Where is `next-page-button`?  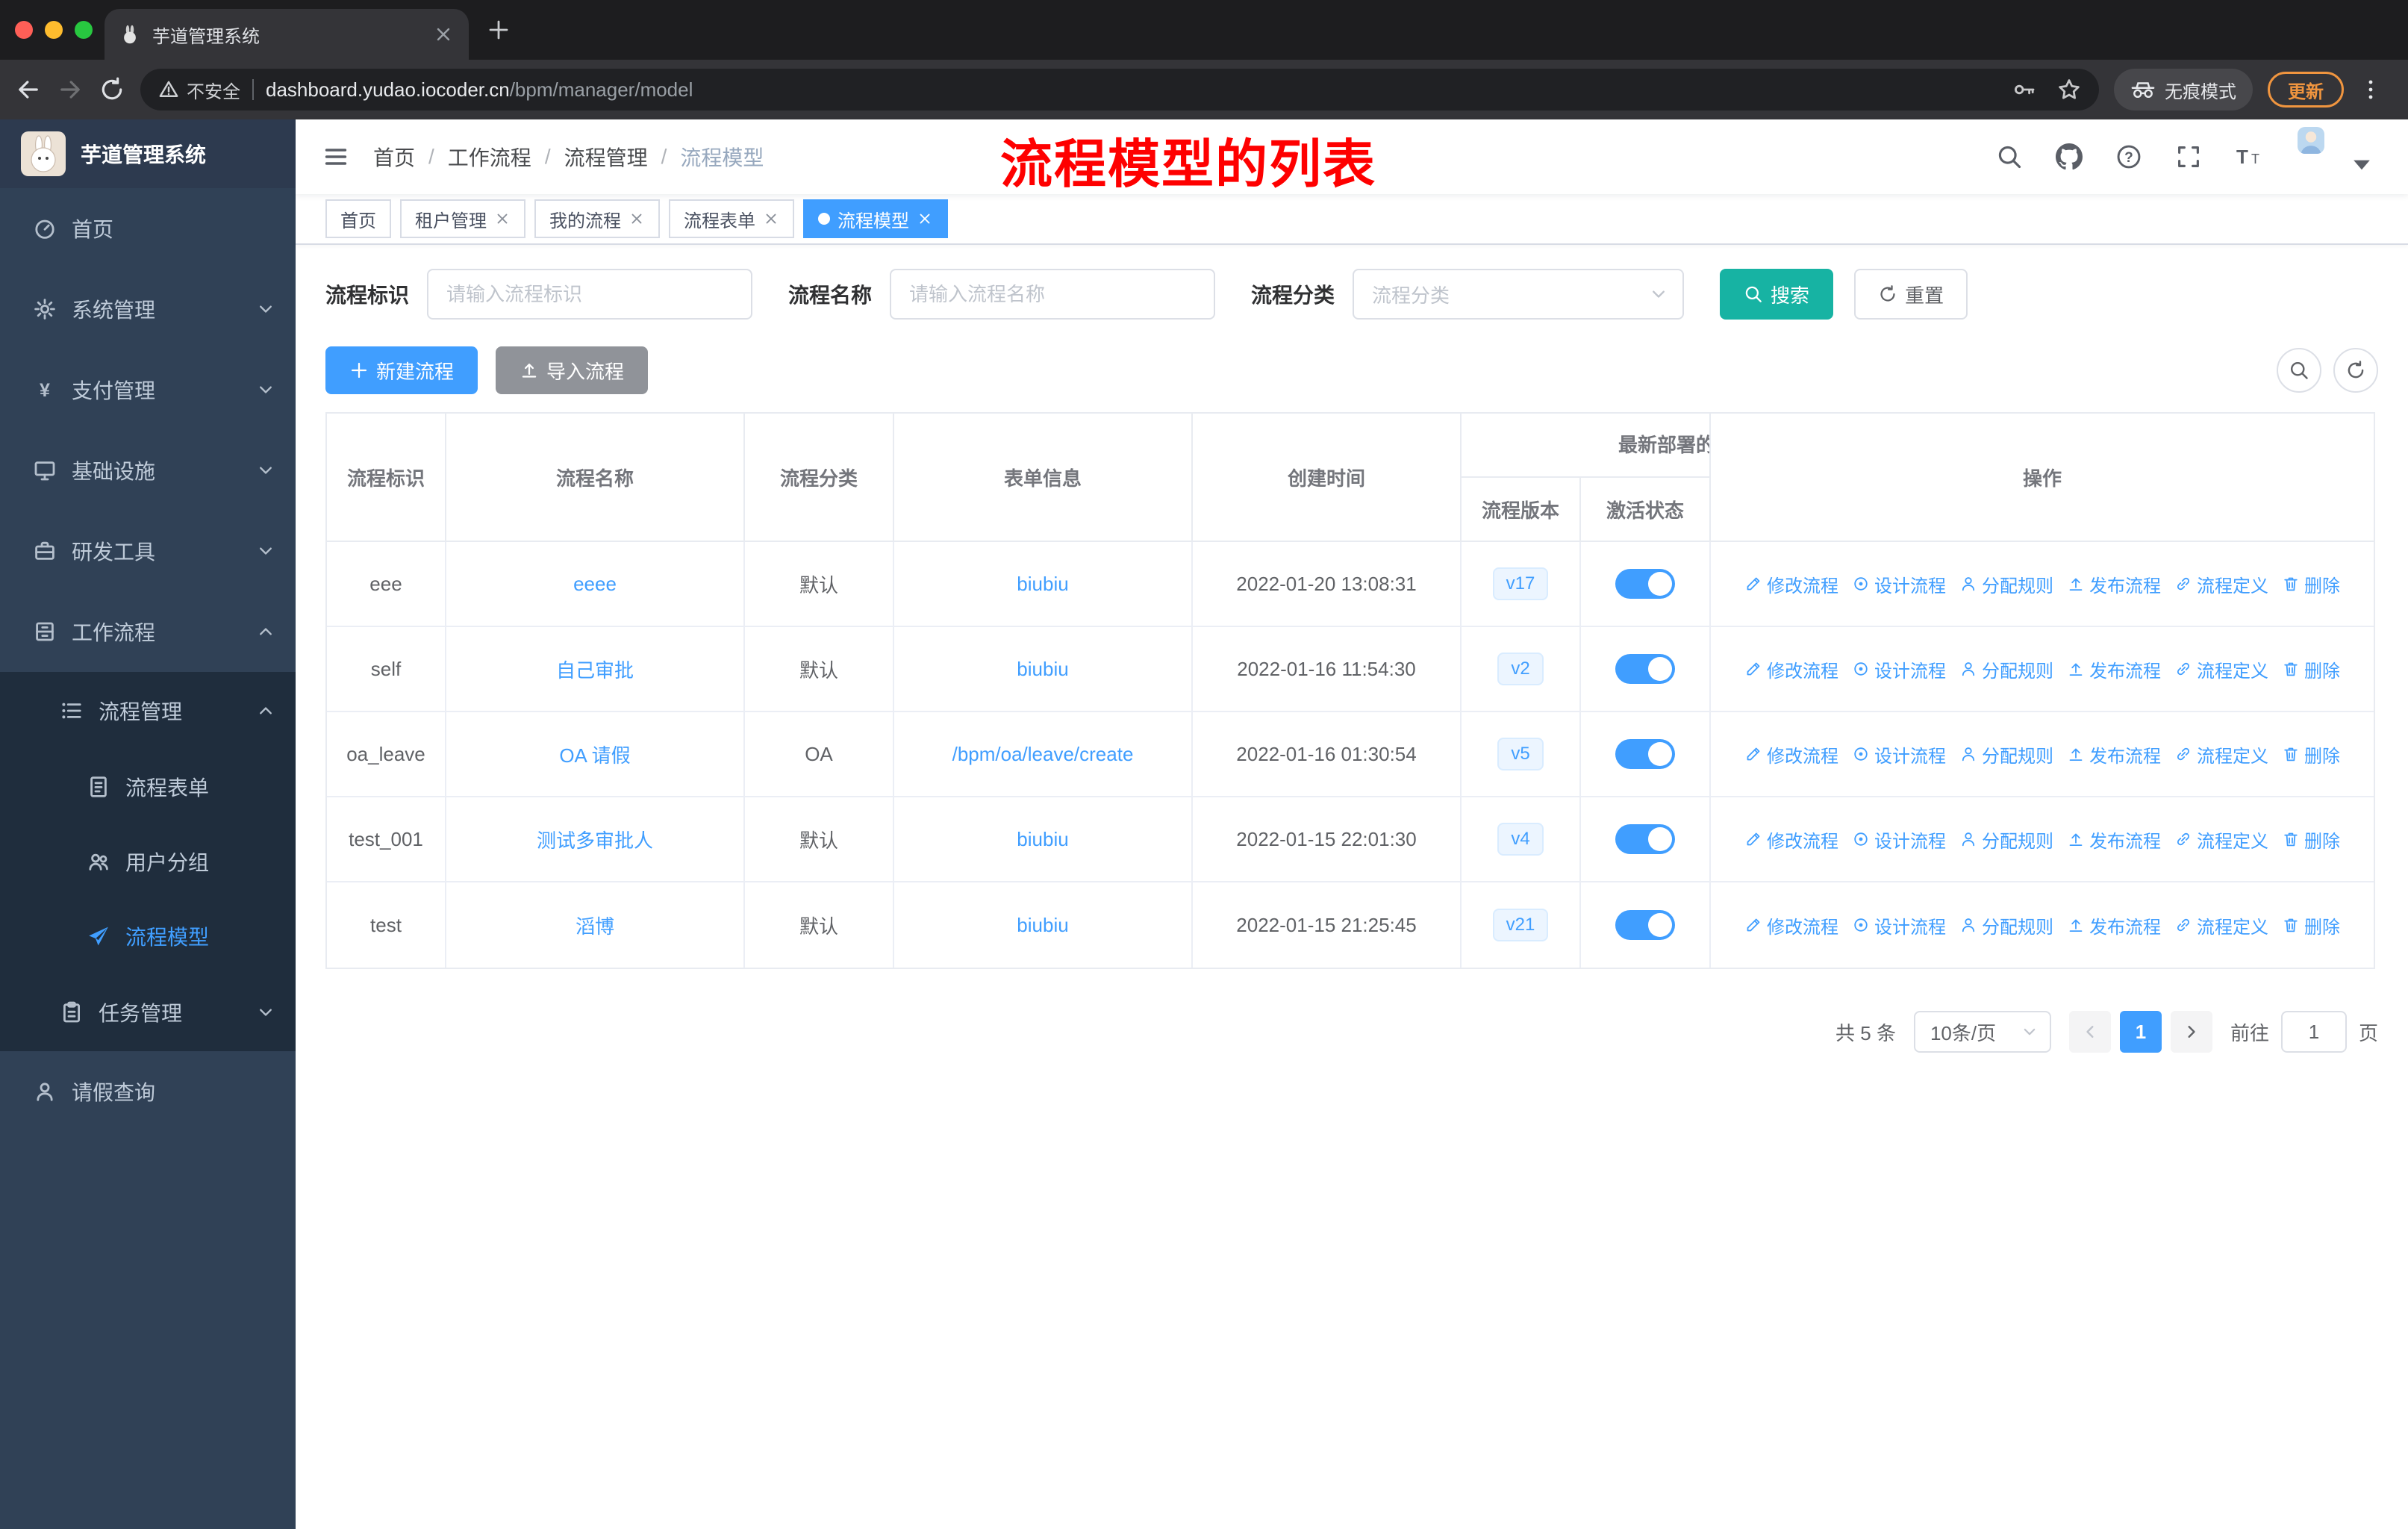
next-page-button is located at coordinates (2191, 1032).